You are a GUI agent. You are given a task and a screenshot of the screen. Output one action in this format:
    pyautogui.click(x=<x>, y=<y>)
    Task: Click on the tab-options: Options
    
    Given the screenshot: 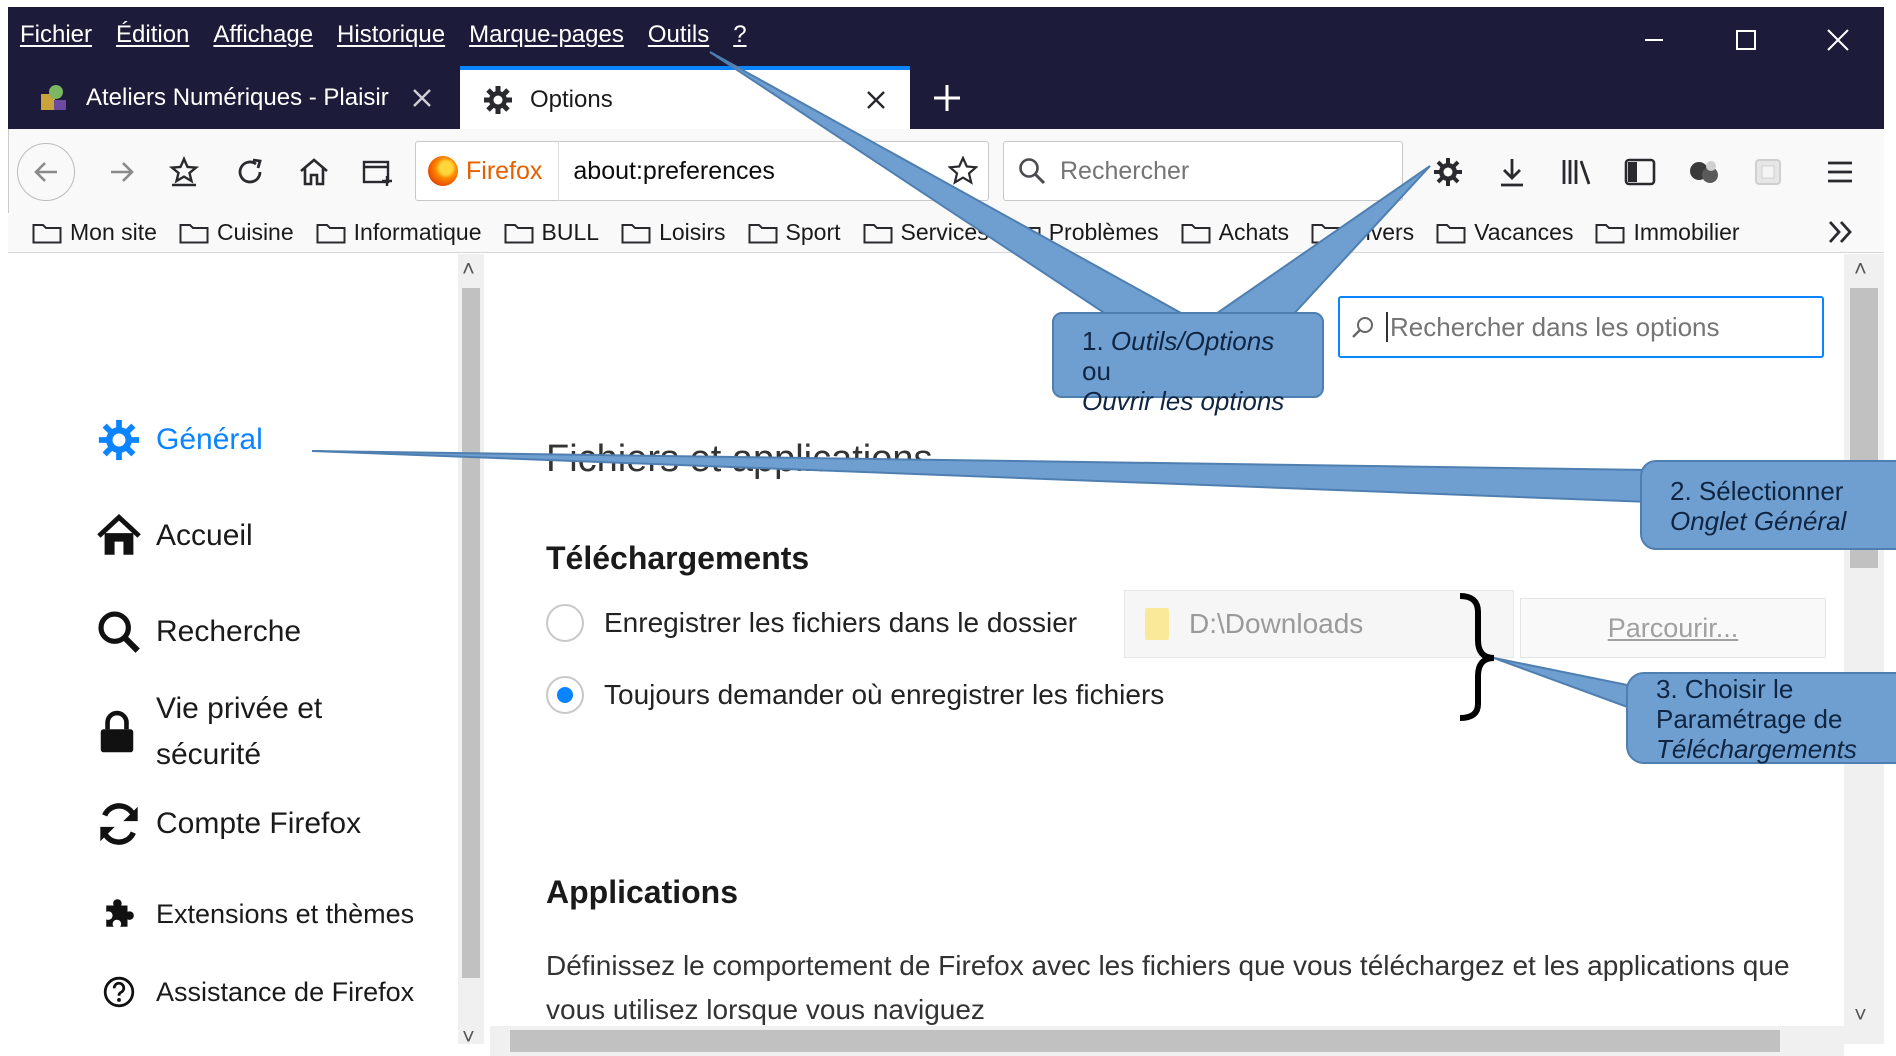 What is the action you would take?
    pyautogui.click(x=685, y=97)
    